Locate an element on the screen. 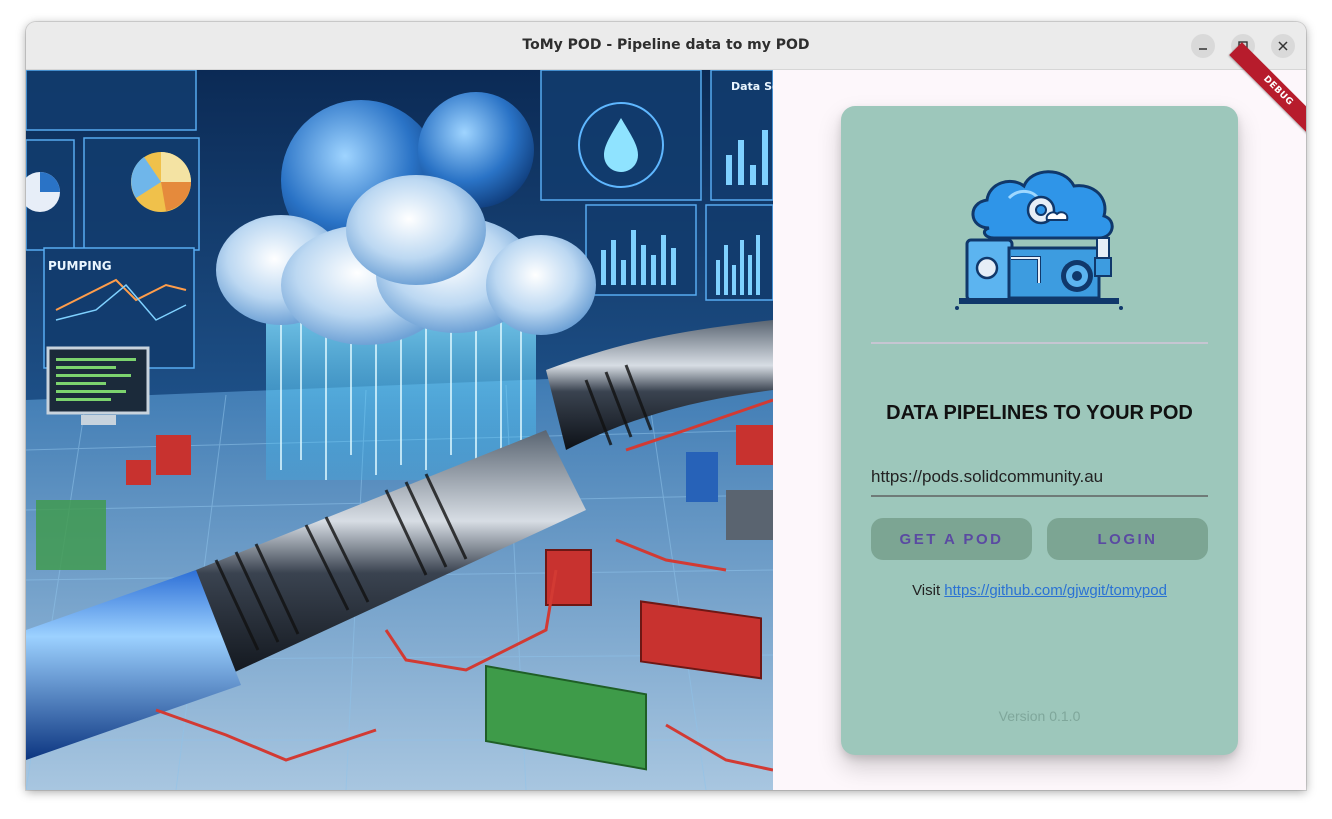  titlebar: ToMy POD - Pipeline data to my POD is located at coordinates (666, 46).